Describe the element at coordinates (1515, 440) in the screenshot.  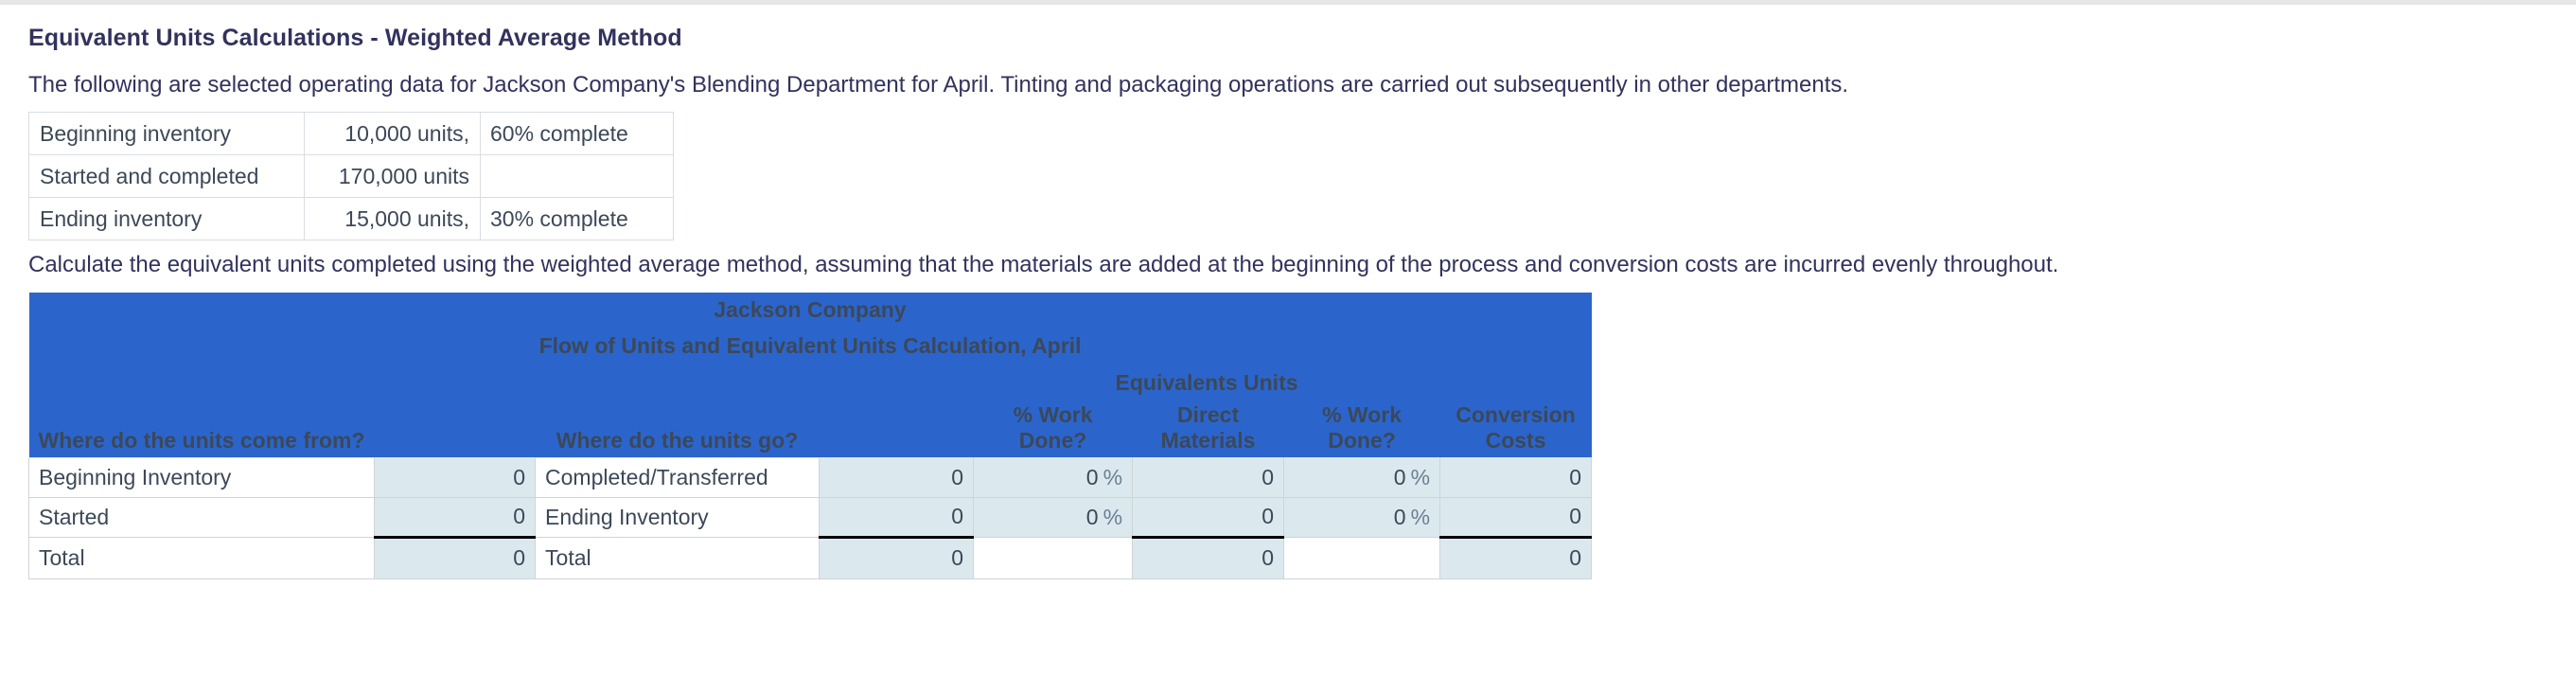
I see `column-header-conversion-costs-line2: Costs` at that location.